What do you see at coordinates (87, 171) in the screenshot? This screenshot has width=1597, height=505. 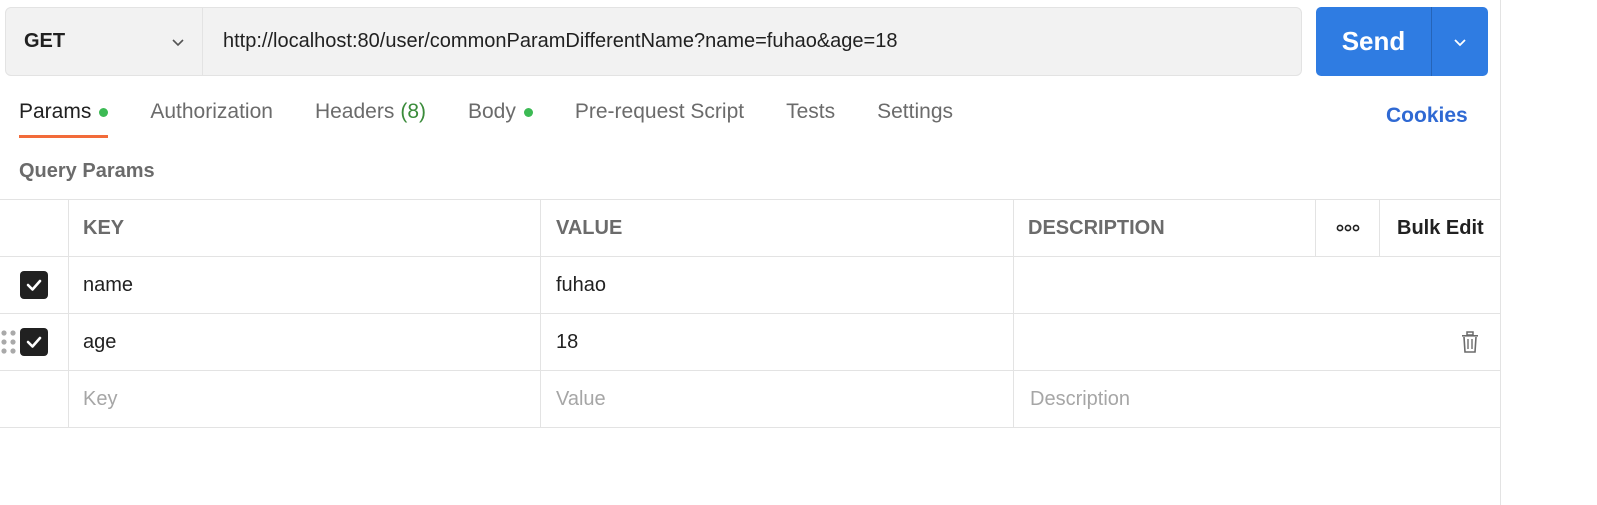 I see `section-title: Query Params` at bounding box center [87, 171].